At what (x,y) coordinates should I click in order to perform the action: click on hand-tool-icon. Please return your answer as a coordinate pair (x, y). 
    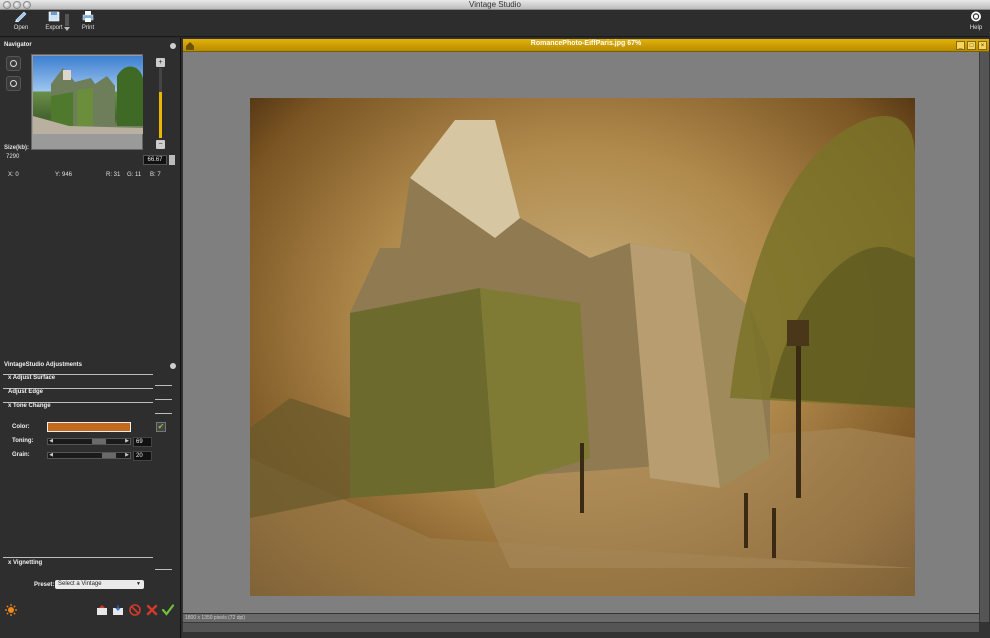
    Looking at the image, I should click on (13, 63).